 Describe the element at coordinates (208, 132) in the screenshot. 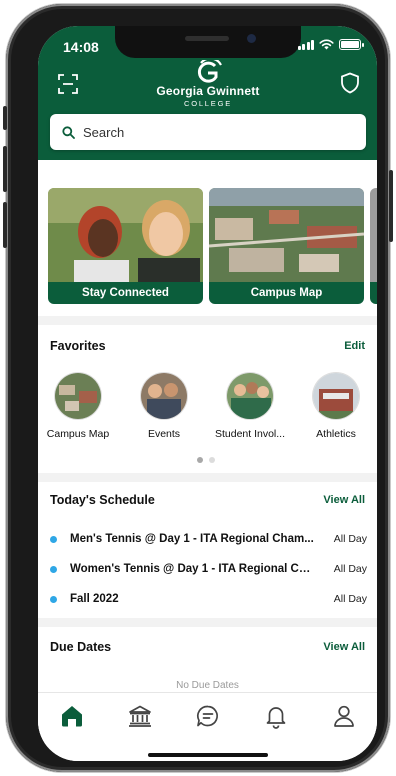

I see `search-input: Search` at that location.